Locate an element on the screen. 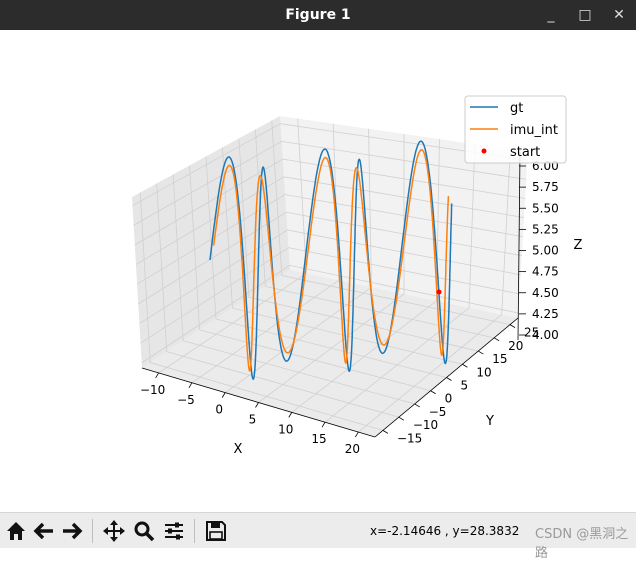 This screenshot has height=561, width=636. z-axis-label: Z is located at coordinates (578, 245).